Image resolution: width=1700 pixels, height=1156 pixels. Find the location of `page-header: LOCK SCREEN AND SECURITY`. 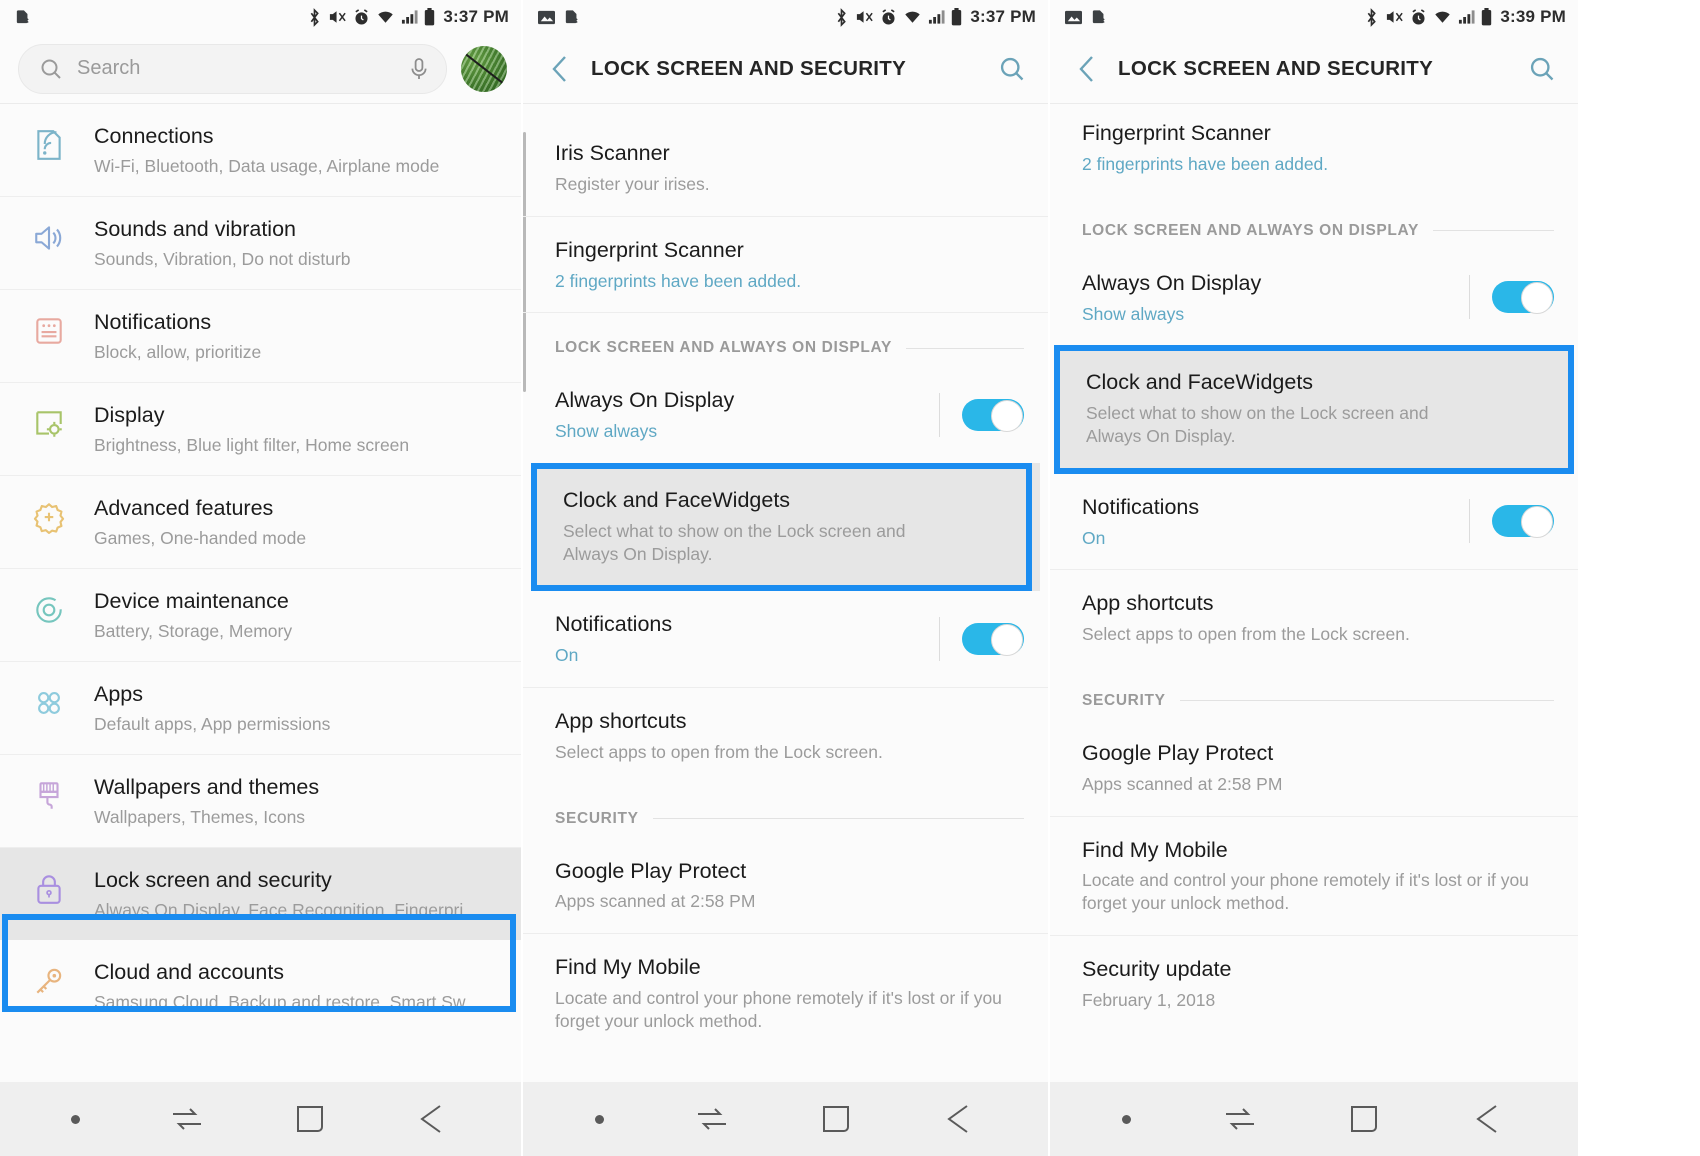

page-header: LOCK SCREEN AND SECURITY is located at coordinates (785, 69).